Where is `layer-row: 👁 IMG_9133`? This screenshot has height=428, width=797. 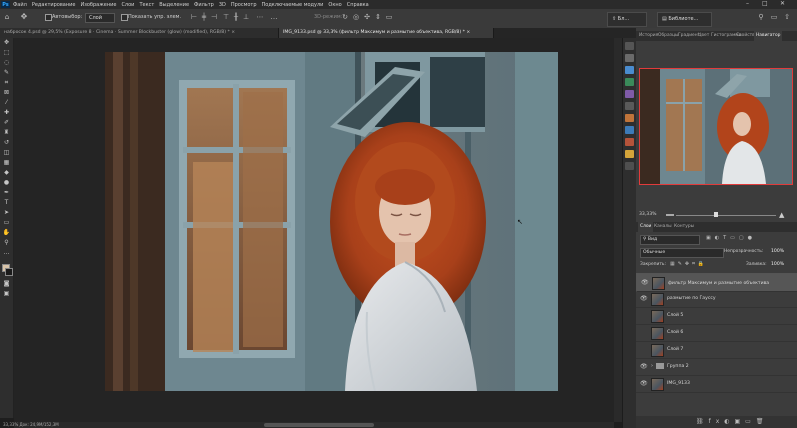 layer-row: 👁 IMG_9133 is located at coordinates (716, 384).